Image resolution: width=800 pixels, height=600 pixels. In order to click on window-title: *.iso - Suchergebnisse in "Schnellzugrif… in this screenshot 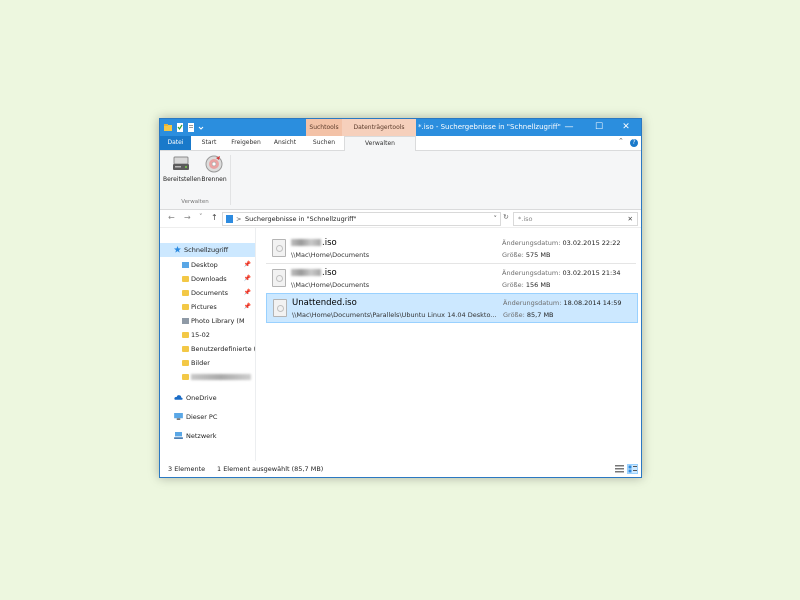, I will do `click(489, 127)`.